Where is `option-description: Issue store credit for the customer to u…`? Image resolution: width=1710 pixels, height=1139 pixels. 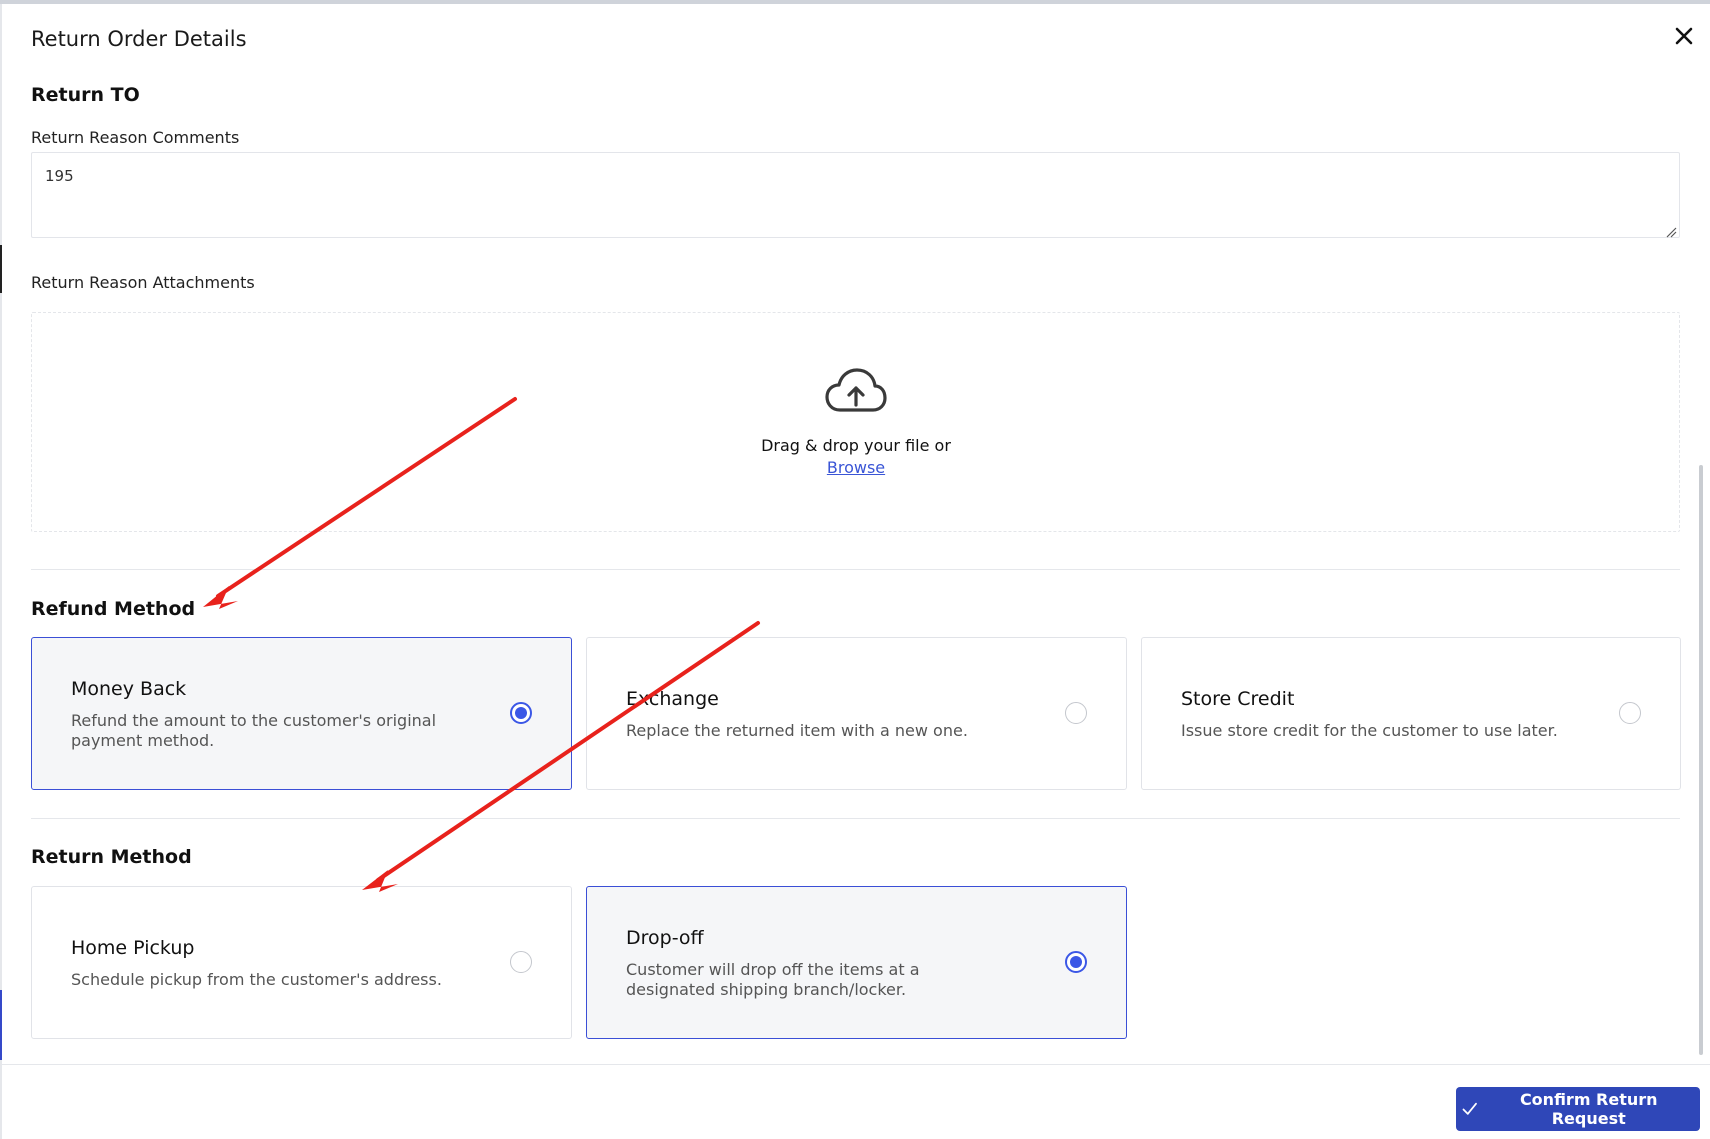
option-description: Issue store credit for the customer to u… is located at coordinates (1369, 730).